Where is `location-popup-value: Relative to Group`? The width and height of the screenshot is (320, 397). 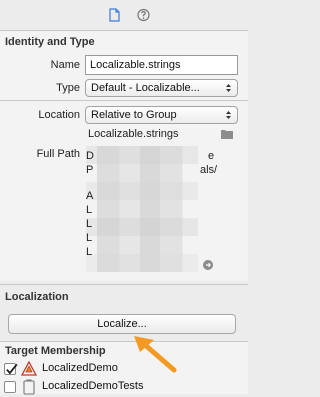
location-popup-value: Relative to Group is located at coordinates (134, 115).